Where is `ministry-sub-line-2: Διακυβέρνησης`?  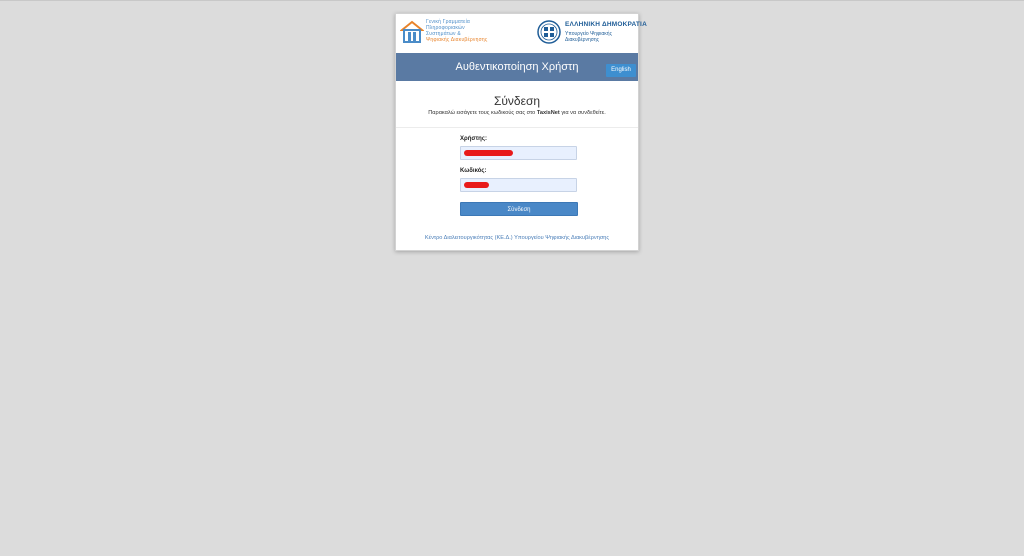
ministry-sub-line-2: Διακυβέρνησης is located at coordinates (582, 40).